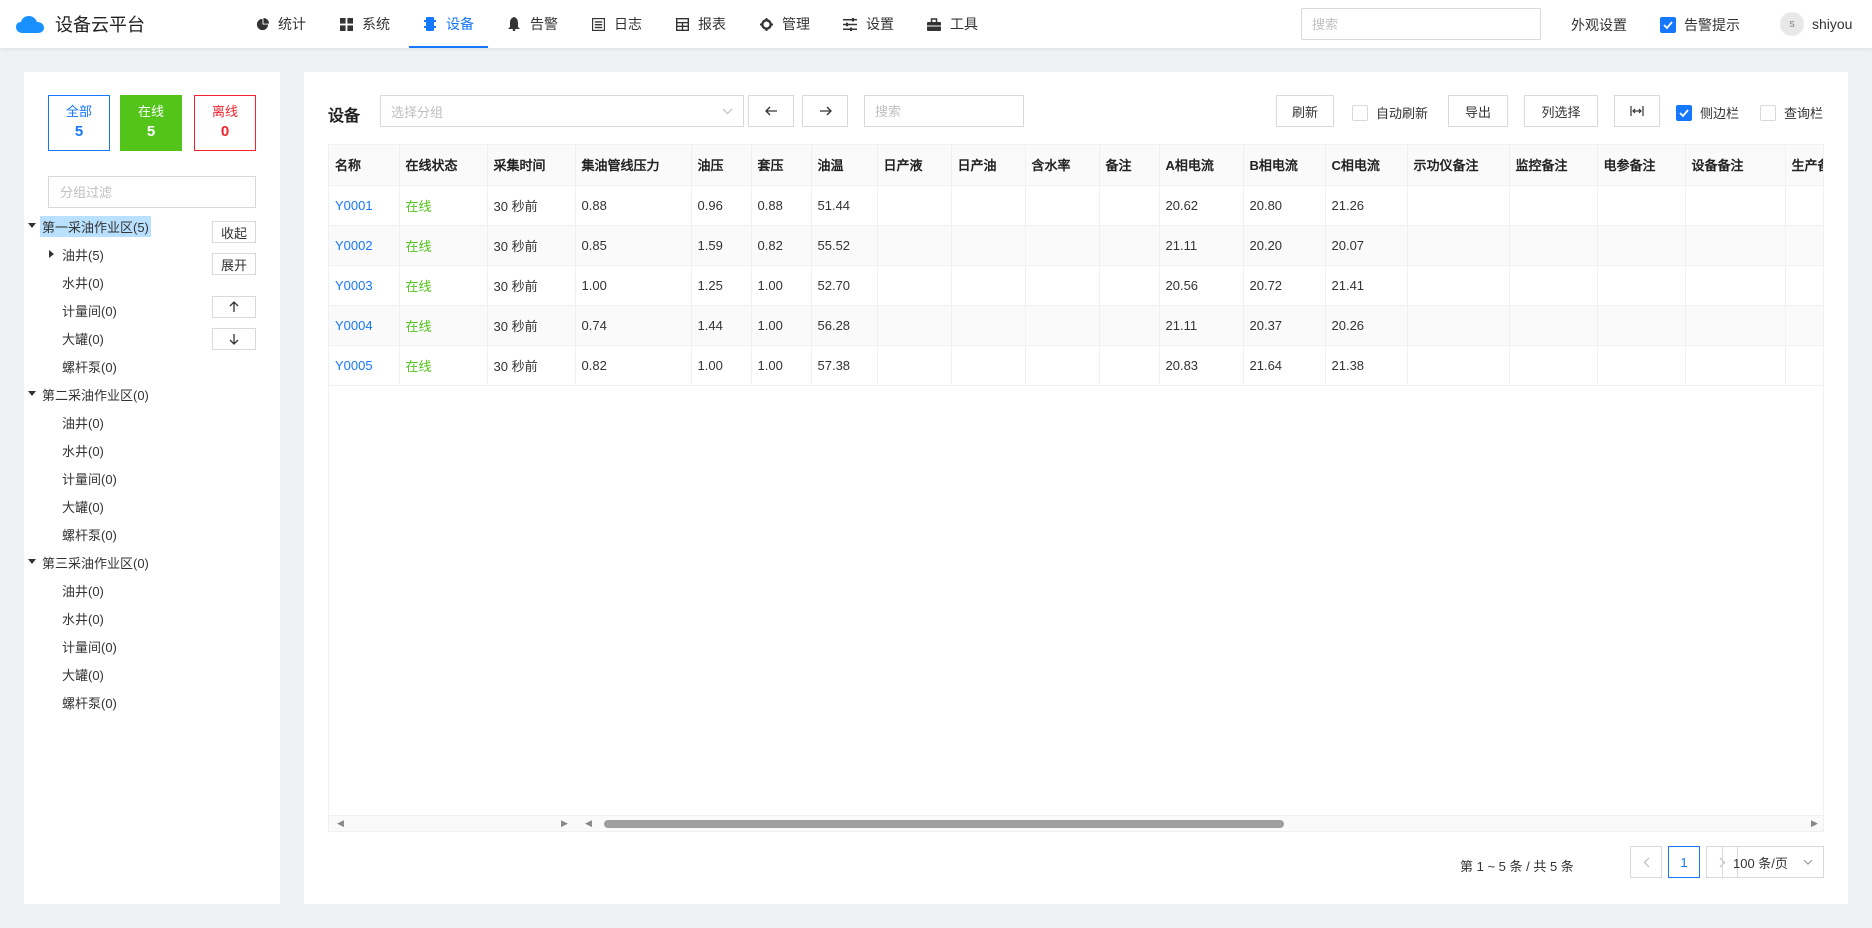  I want to click on column-header: 名称, so click(364, 165).